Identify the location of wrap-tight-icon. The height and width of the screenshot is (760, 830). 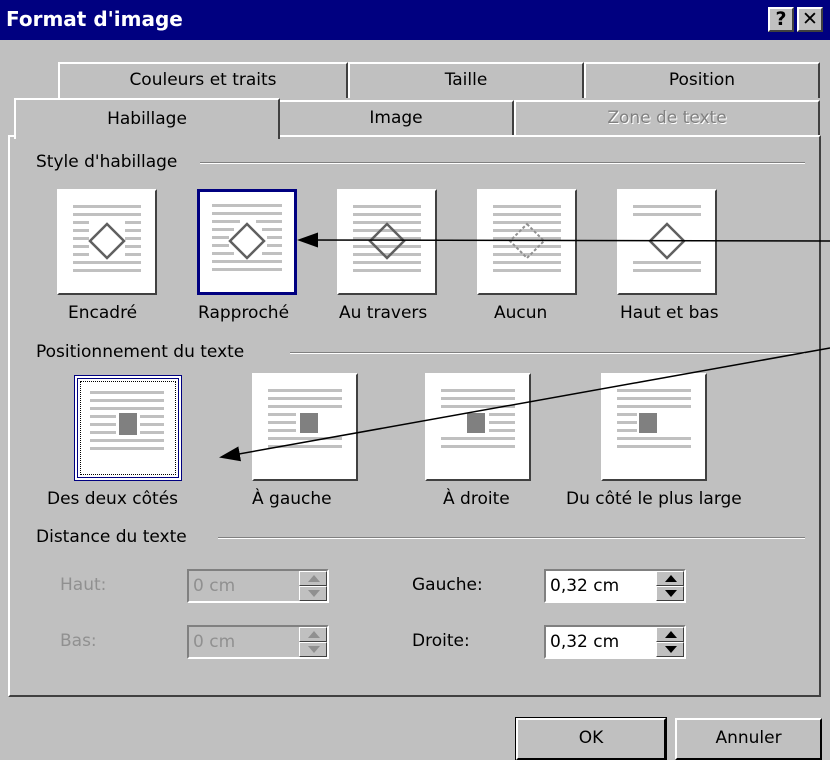
(247, 237).